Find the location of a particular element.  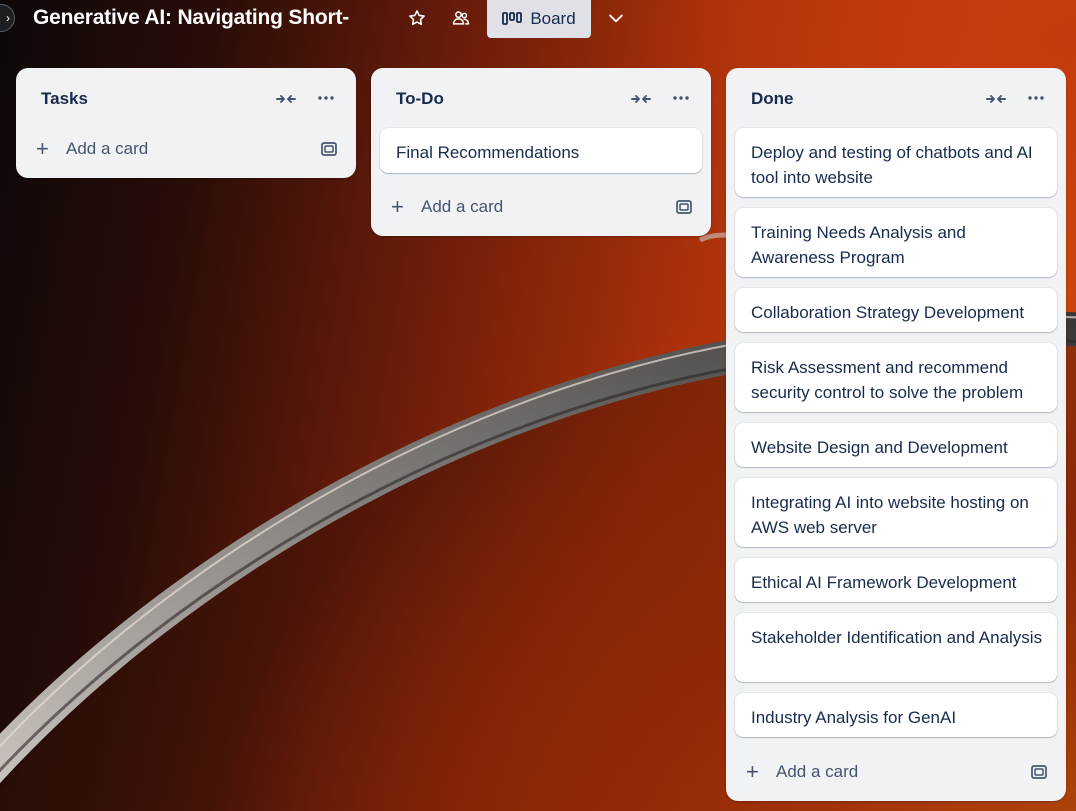

list-tasks: Tasks + Add a card is located at coordinates (186, 123).